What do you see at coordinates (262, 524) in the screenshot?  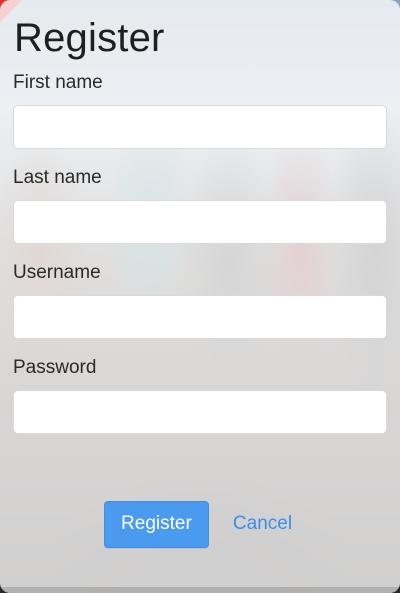 I see `cancel-link: Cancel` at bounding box center [262, 524].